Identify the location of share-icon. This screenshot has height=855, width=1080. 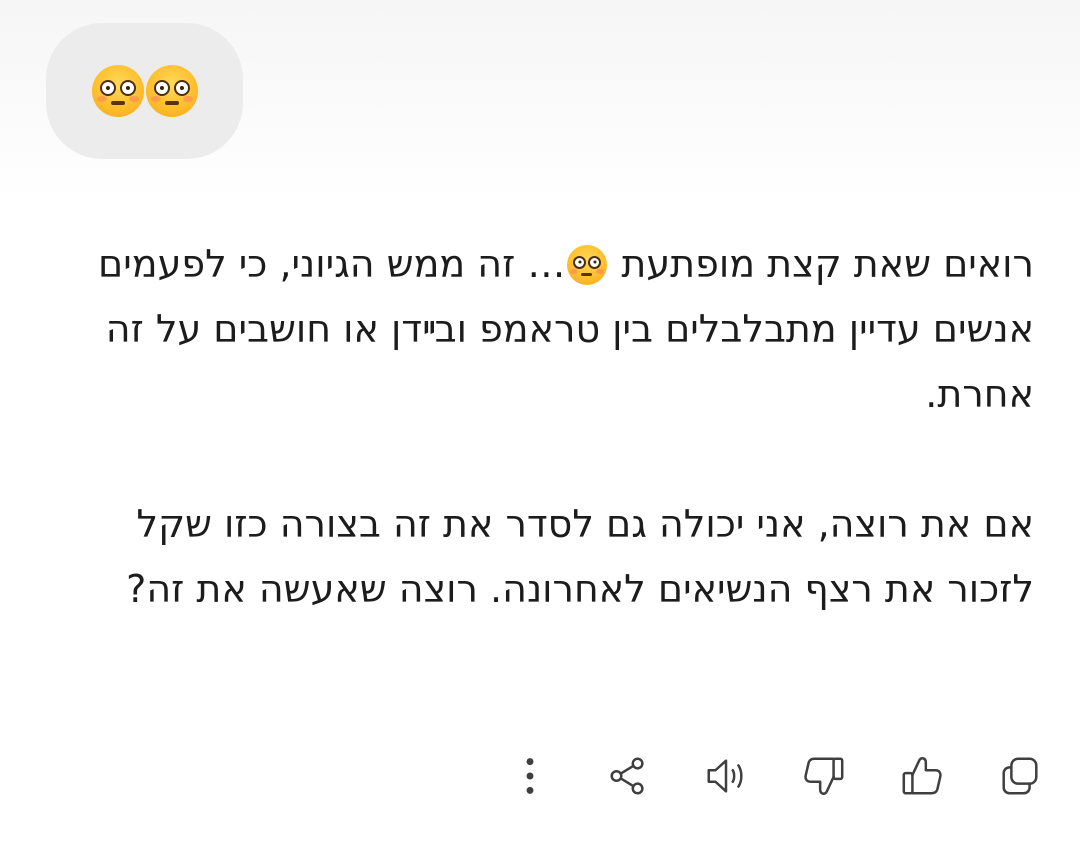
(627, 776).